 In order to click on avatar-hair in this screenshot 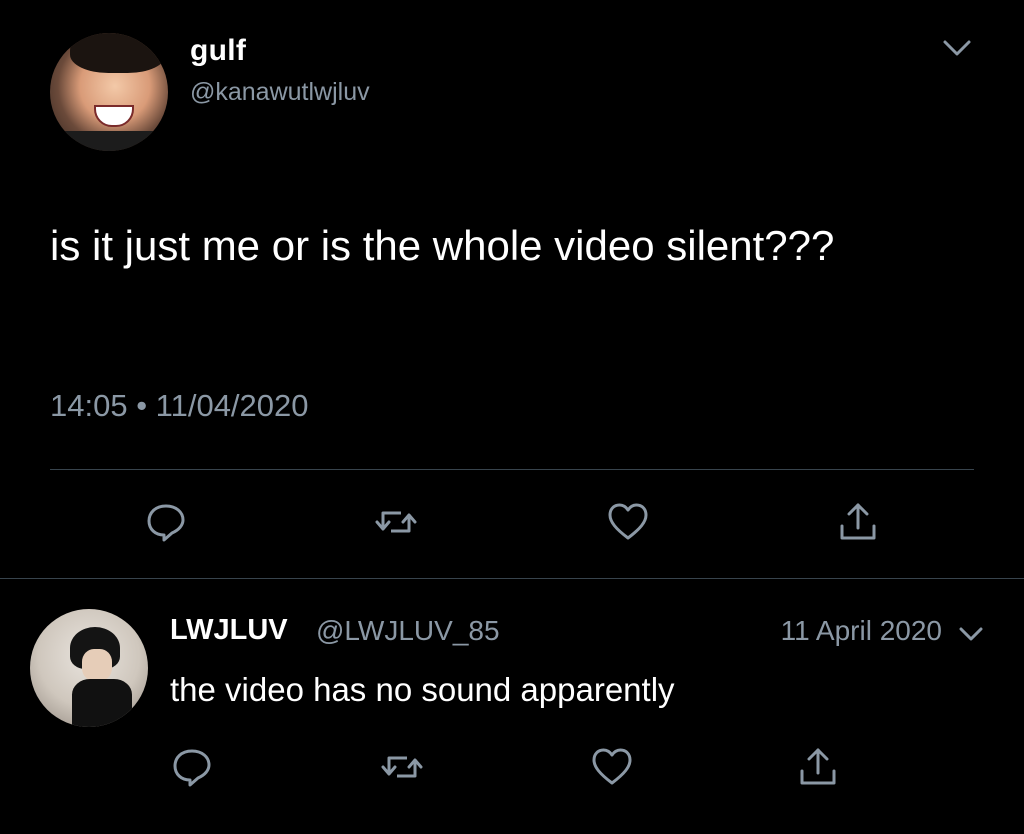, I will do `click(118, 53)`.